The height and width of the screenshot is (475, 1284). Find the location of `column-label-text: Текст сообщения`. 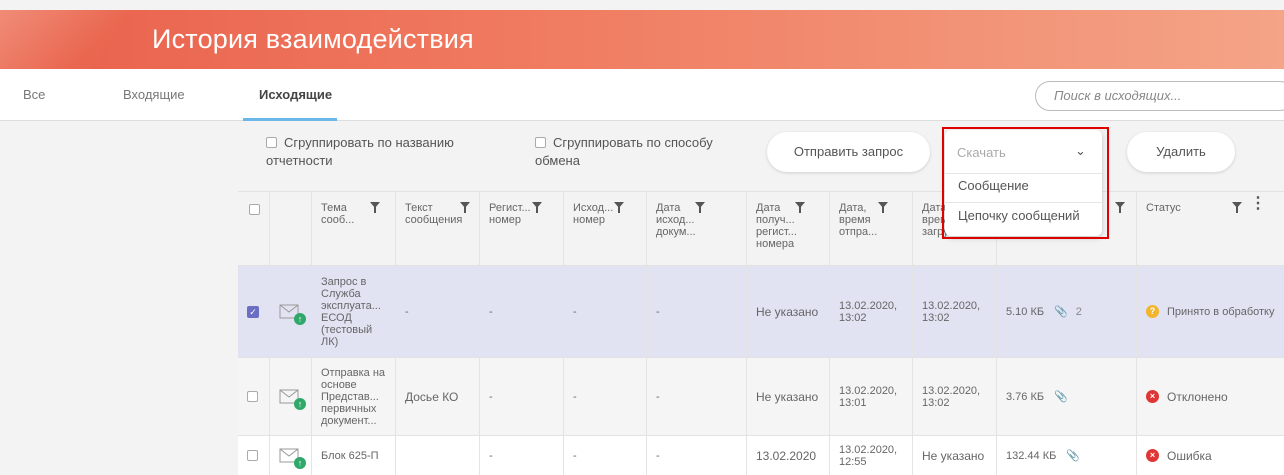

column-label-text: Текст сообщения is located at coordinates (434, 214).